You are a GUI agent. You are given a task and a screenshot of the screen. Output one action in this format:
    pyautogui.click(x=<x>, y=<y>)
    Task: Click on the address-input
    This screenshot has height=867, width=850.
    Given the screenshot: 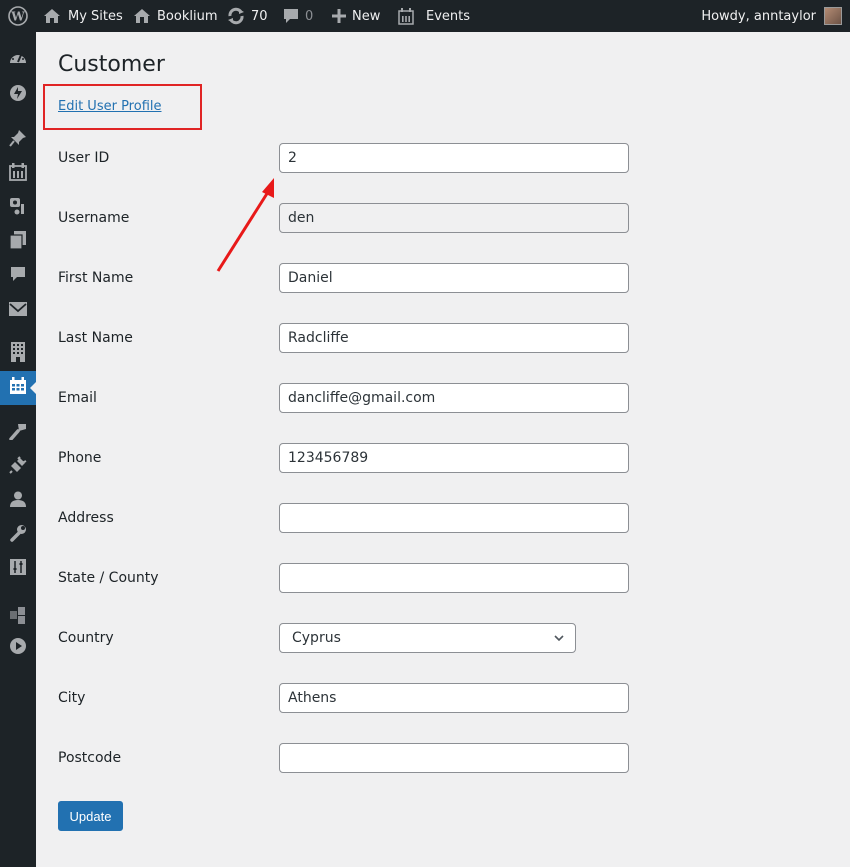 What is the action you would take?
    pyautogui.click(x=454, y=518)
    